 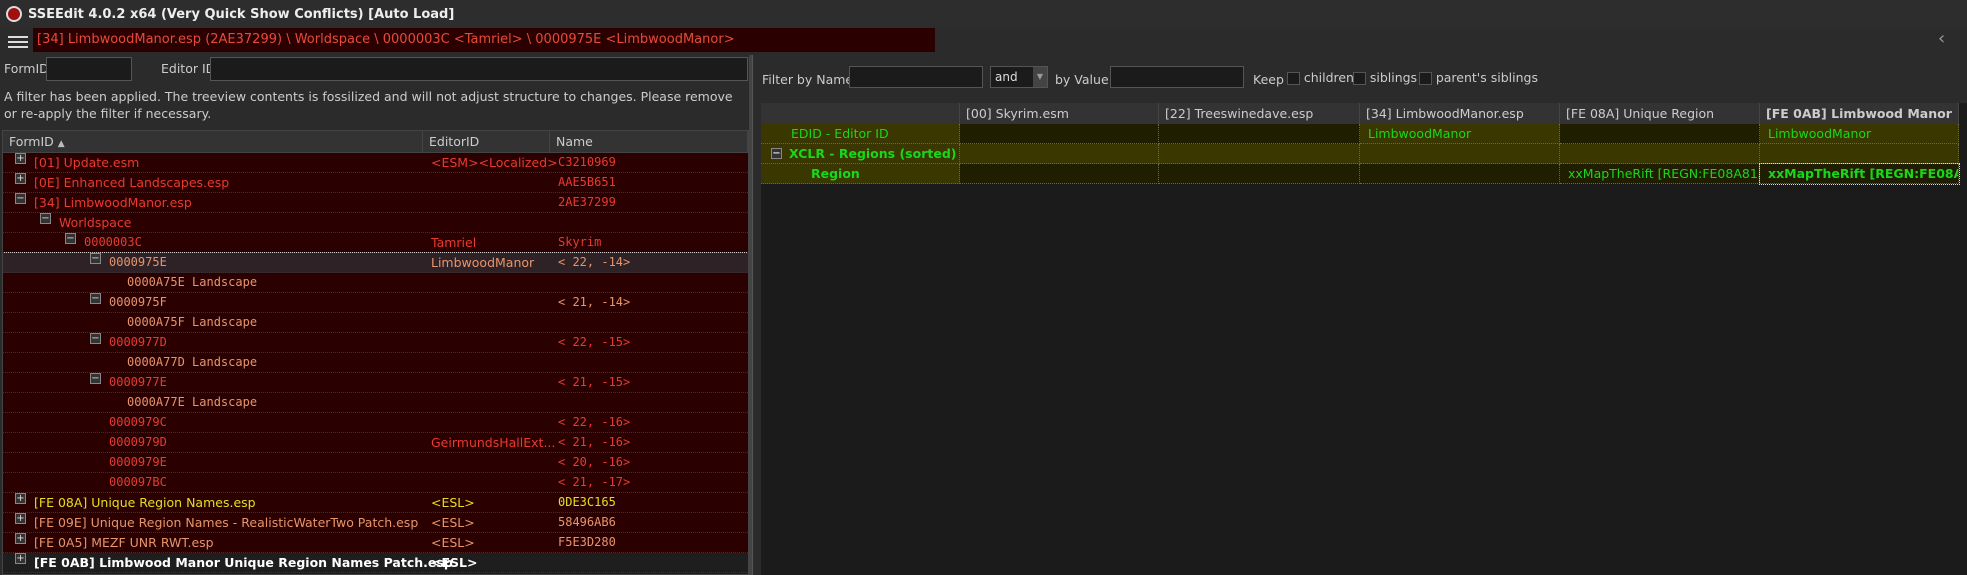 I want to click on tree-name: 0DE3C165, so click(x=587, y=502).